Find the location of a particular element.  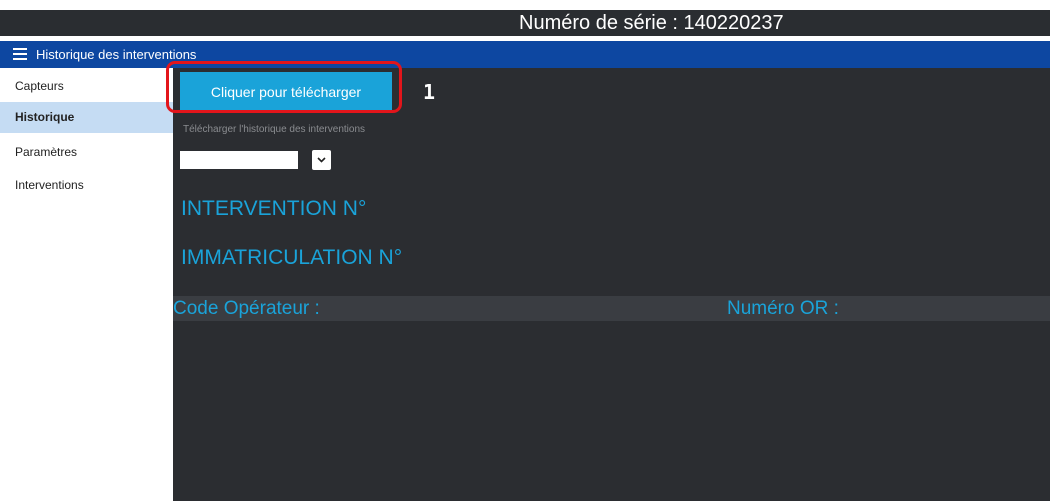

operator-bar: Code Opérateur : Numéro OR : is located at coordinates (611, 308).